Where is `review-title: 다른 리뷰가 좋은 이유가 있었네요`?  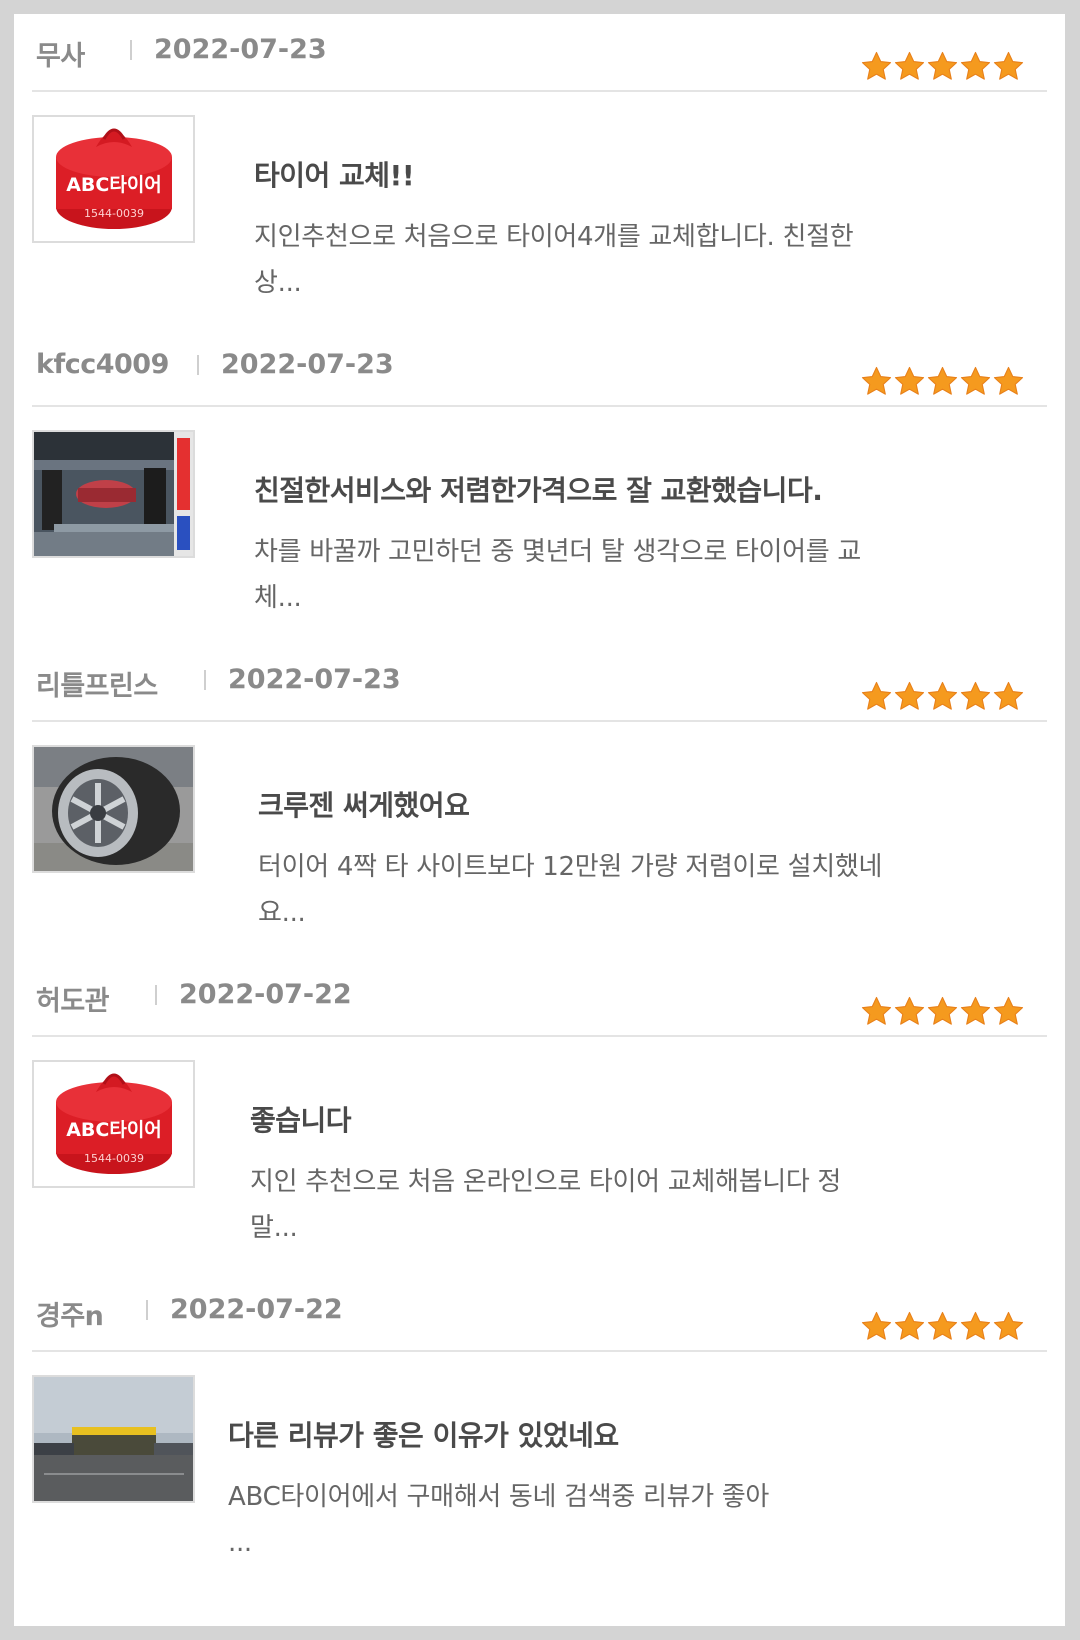 review-title: 다른 리뷰가 좋은 이유가 있었네요 is located at coordinates (423, 1434).